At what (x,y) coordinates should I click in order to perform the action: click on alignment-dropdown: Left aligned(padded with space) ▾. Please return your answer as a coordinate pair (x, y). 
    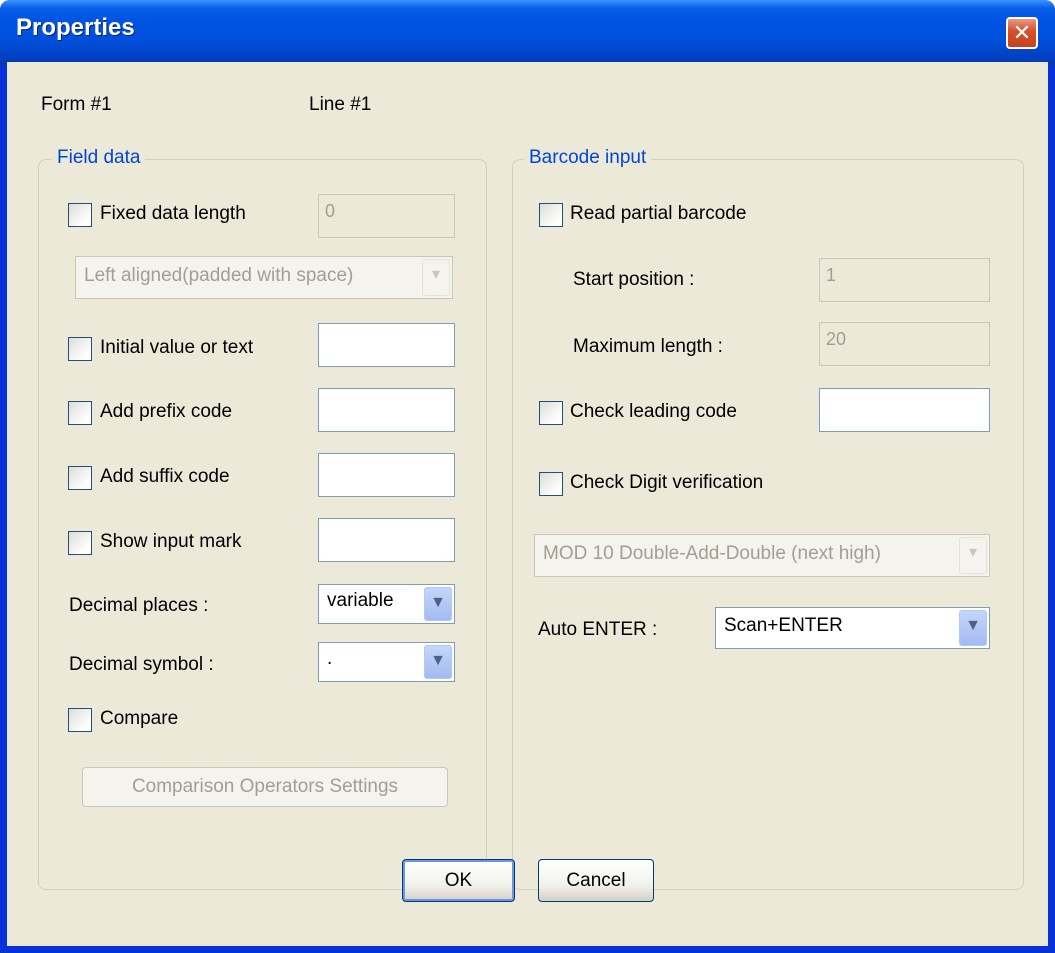
    Looking at the image, I should click on (264, 277).